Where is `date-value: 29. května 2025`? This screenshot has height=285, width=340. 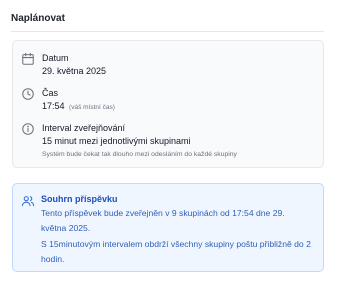
date-value: 29. května 2025 is located at coordinates (74, 71).